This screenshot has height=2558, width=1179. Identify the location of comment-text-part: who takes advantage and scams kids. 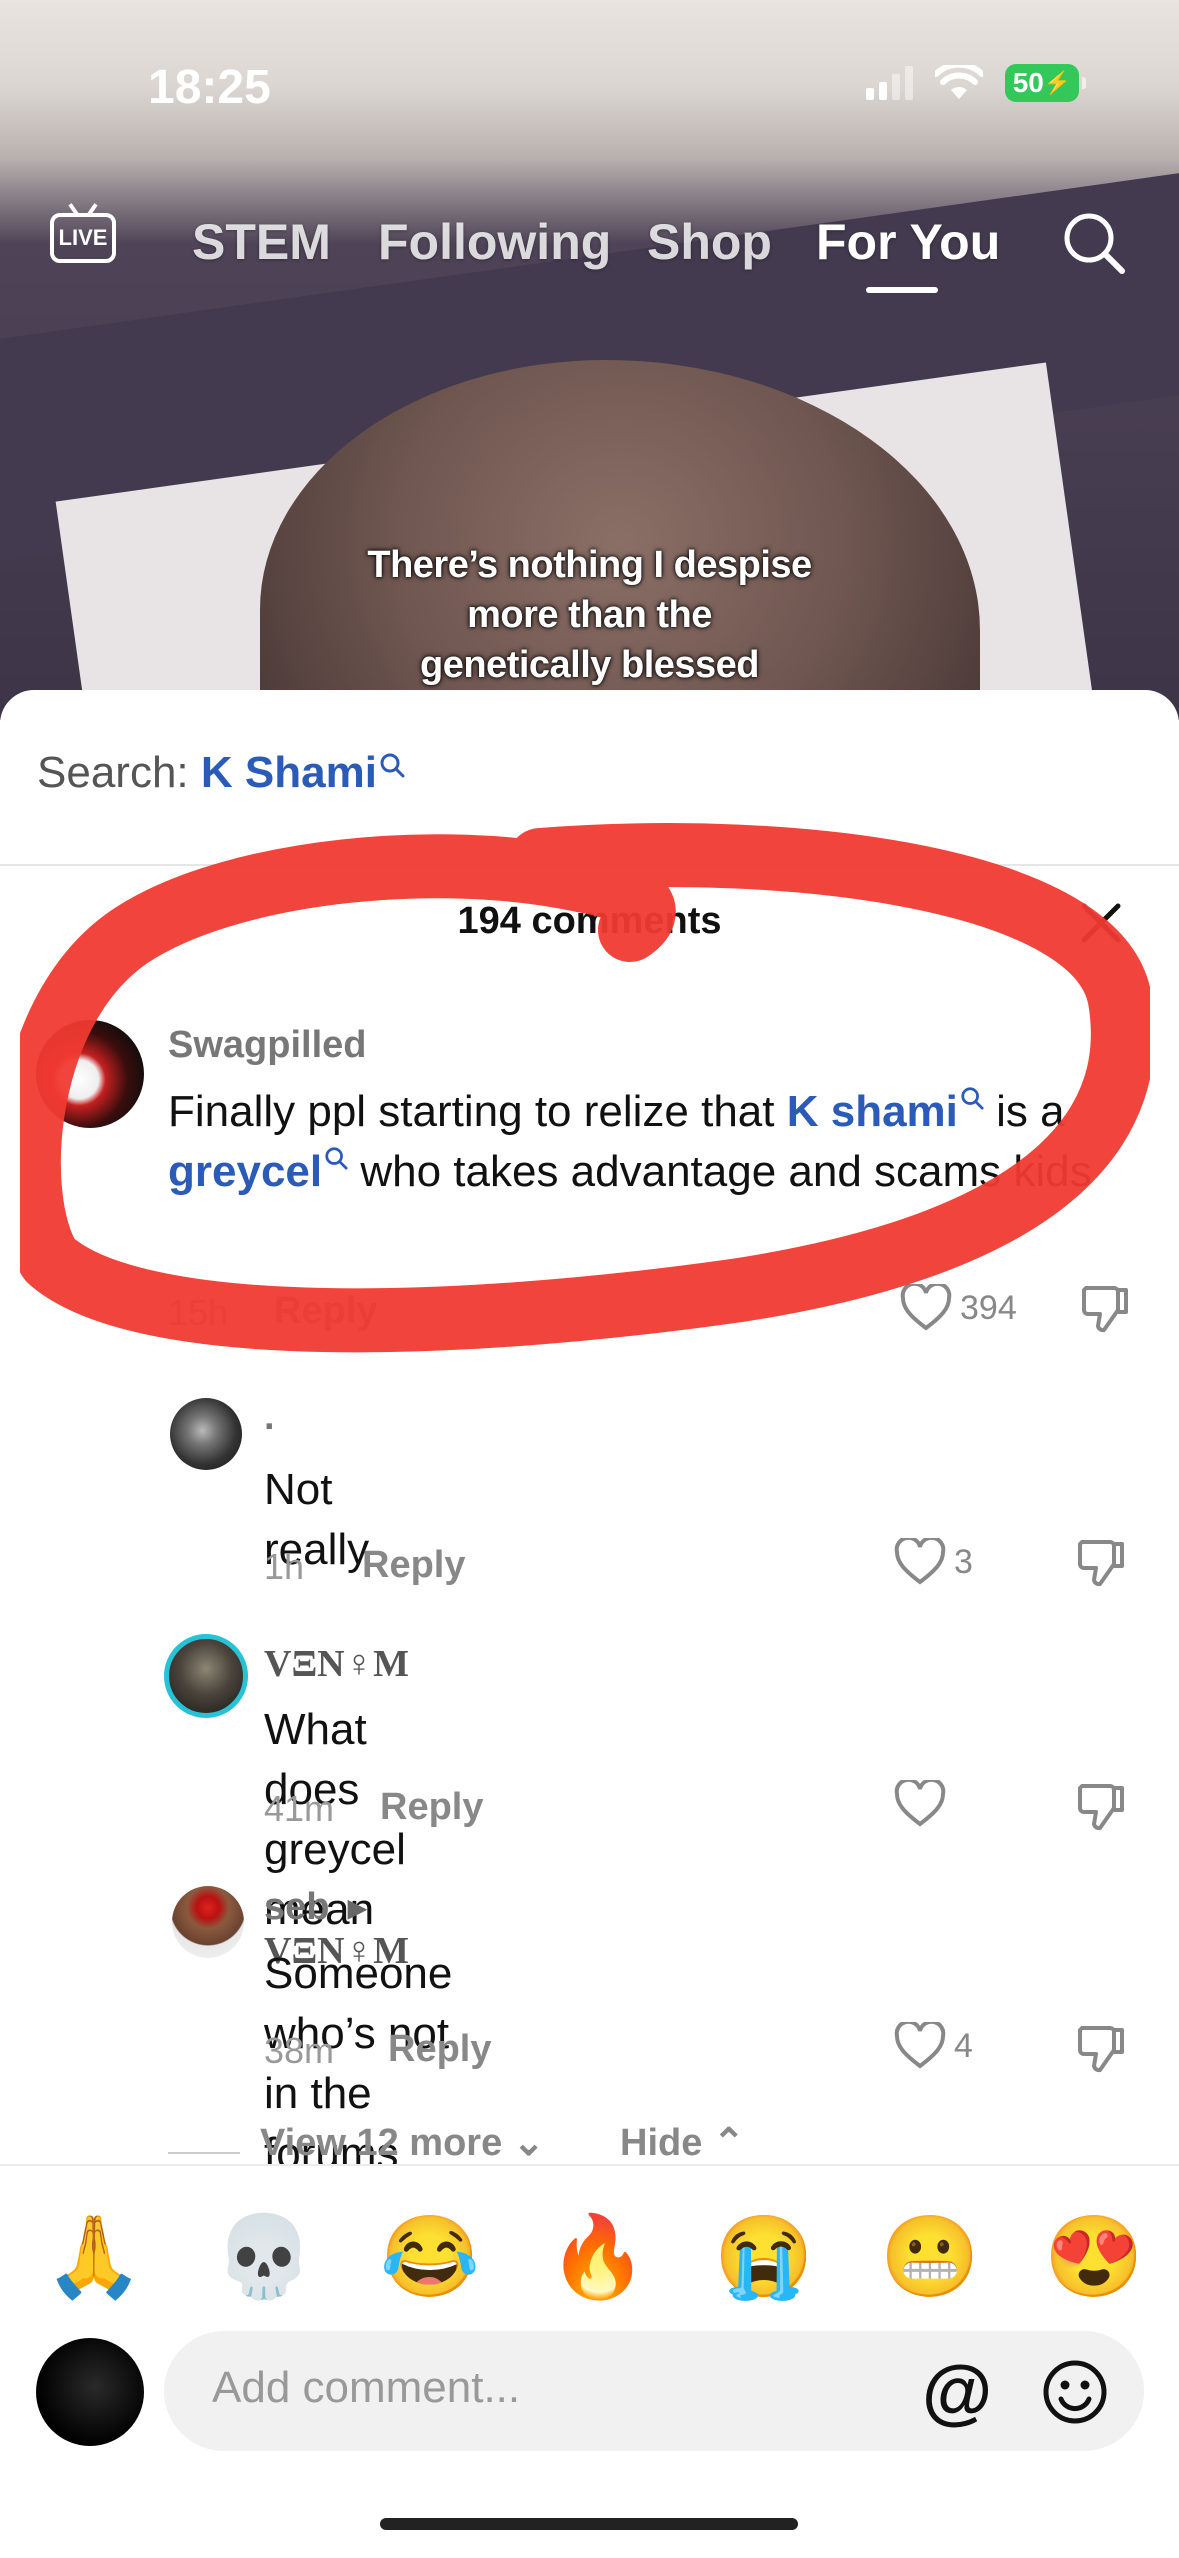
(720, 1171).